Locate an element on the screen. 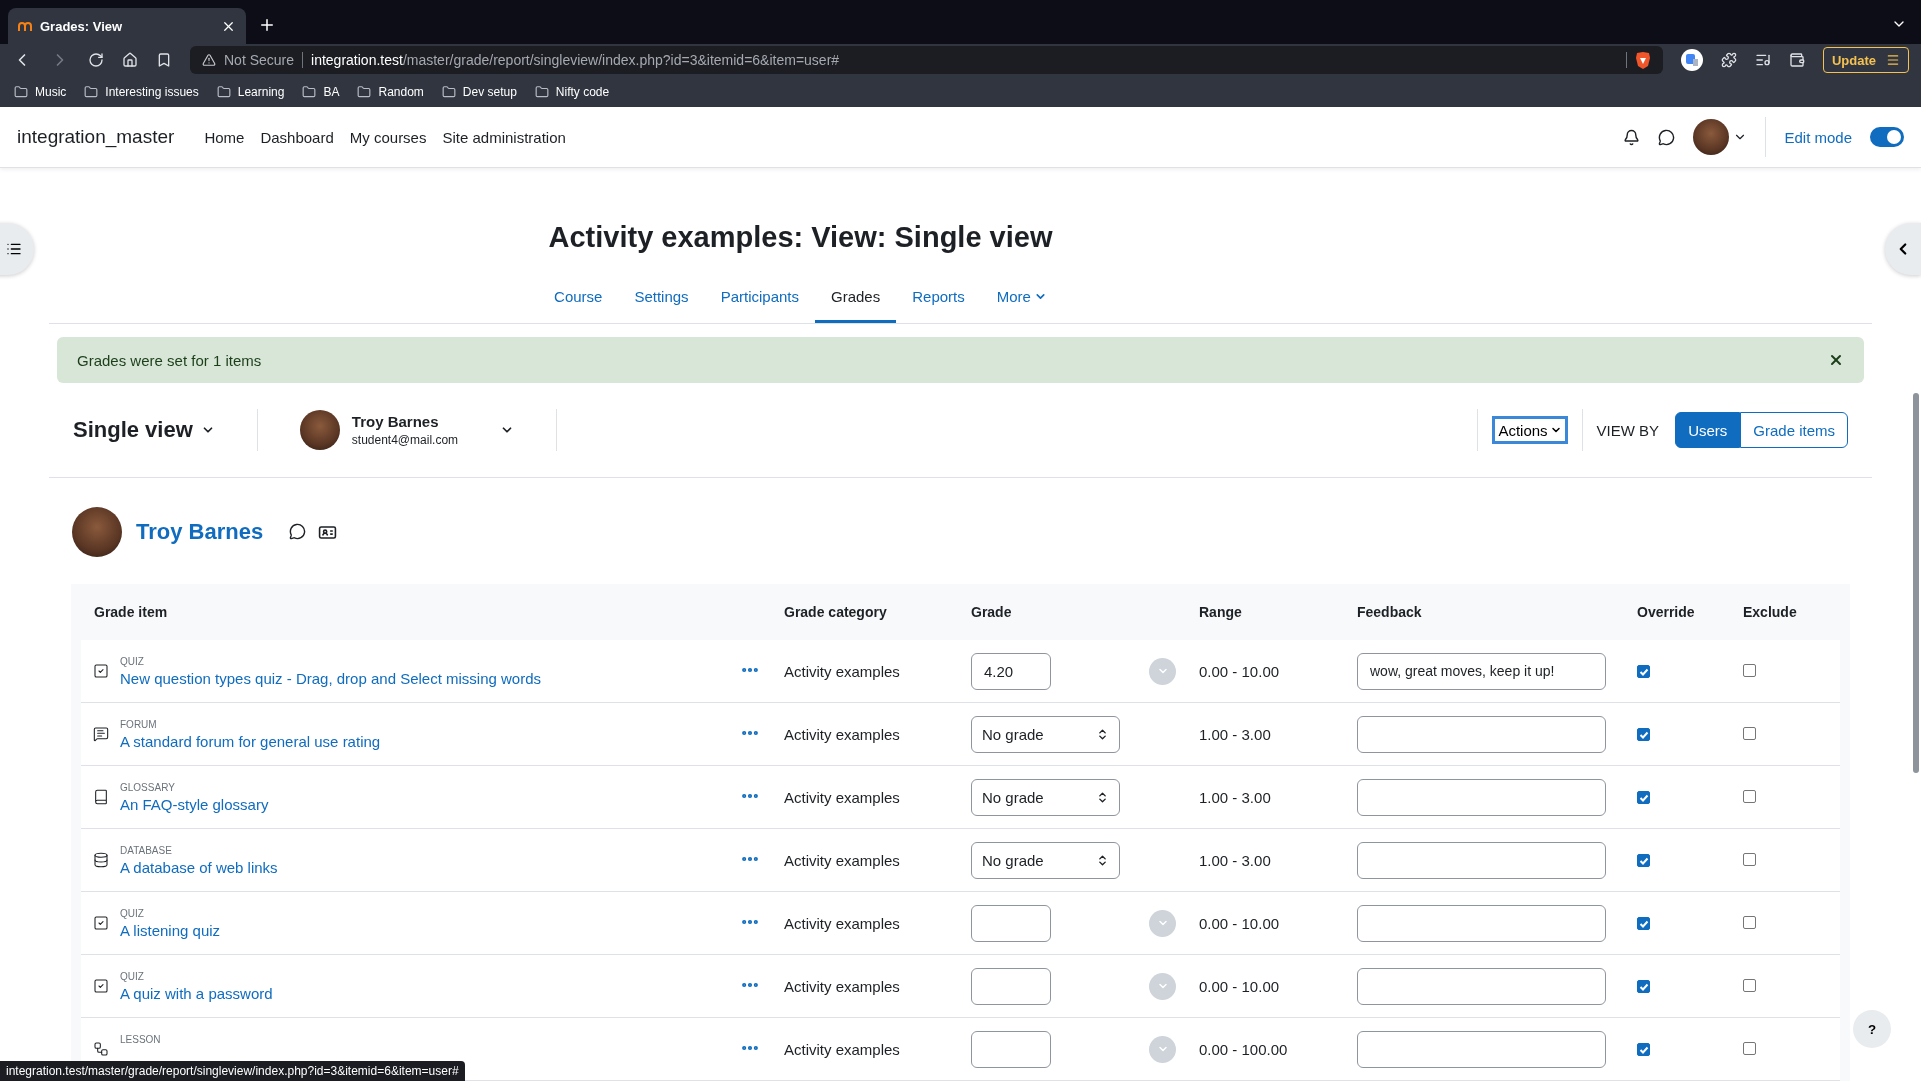 The width and height of the screenshot is (1921, 1081). grade-item-link: New question types quiz - Drag, drop and Select missing words is located at coordinates (430, 678).